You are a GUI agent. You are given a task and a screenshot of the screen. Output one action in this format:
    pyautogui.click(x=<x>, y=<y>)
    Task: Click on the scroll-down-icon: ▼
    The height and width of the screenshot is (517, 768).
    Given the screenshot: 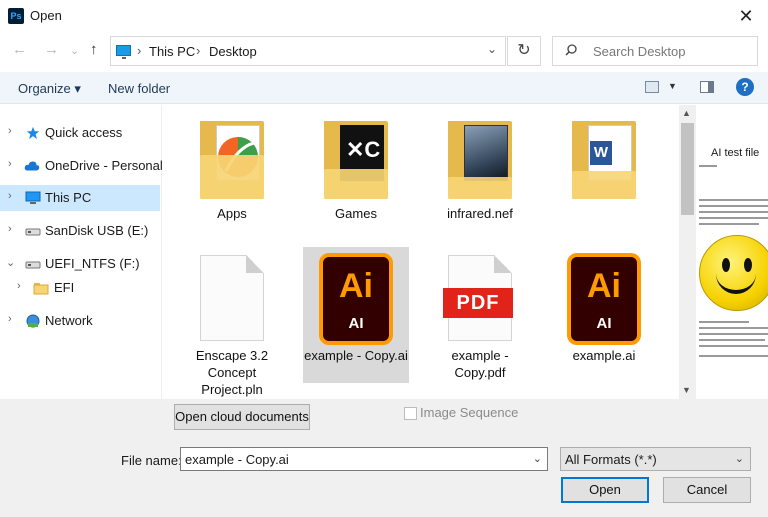 What is the action you would take?
    pyautogui.click(x=686, y=390)
    